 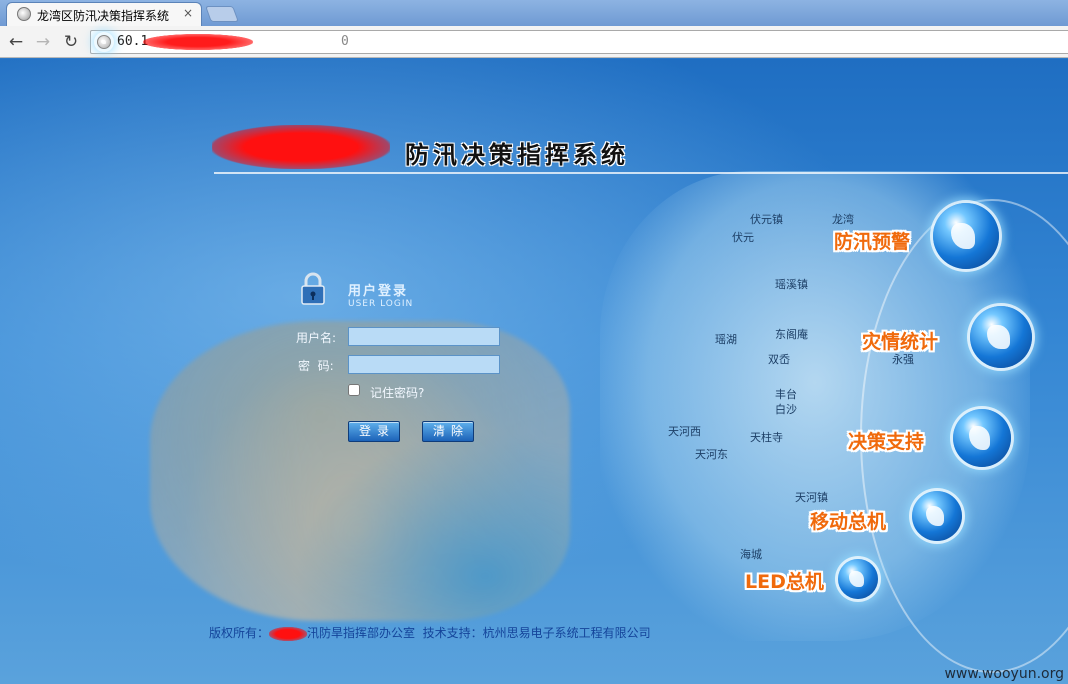 What do you see at coordinates (354, 390) in the screenshot?
I see `remember-password-checkbox` at bounding box center [354, 390].